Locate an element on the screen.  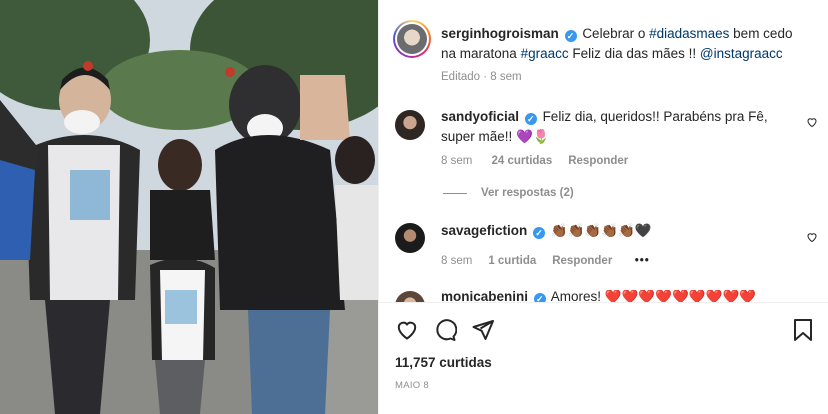
author-username: serginhogroisman is located at coordinates (500, 33).